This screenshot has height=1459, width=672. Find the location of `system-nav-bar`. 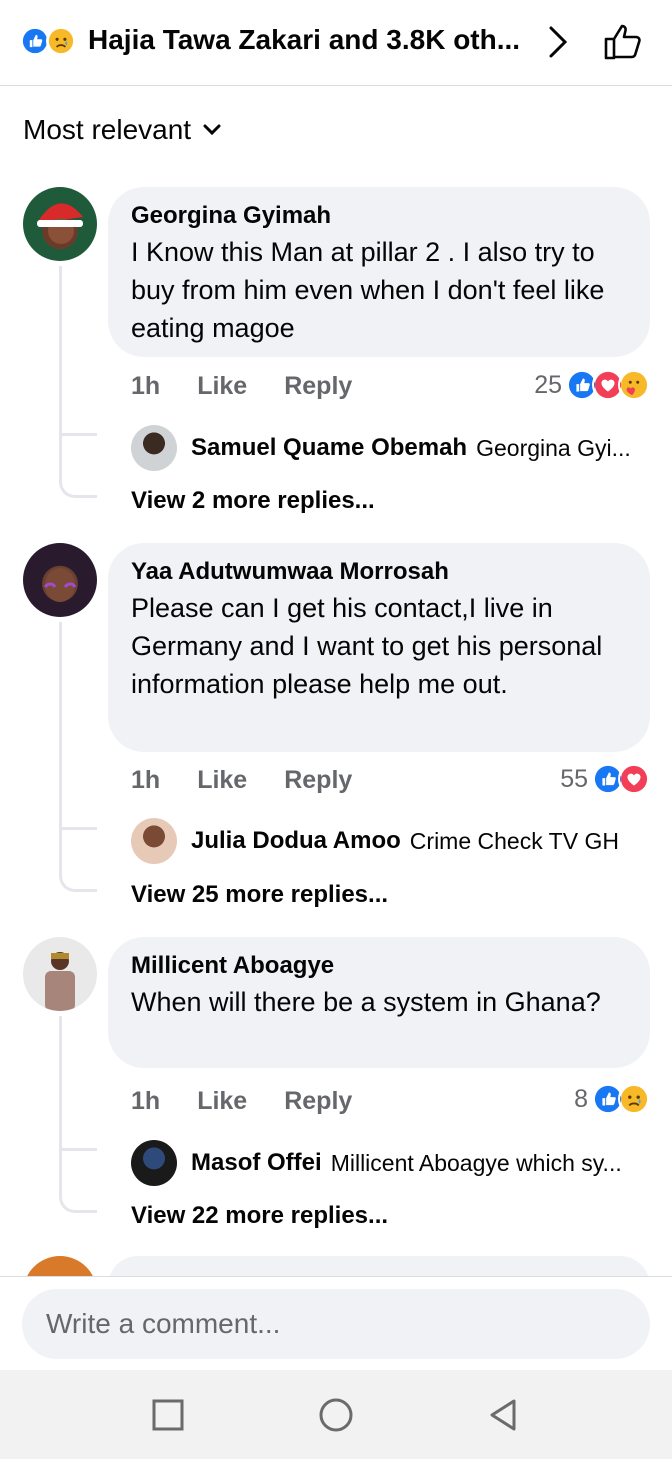

system-nav-bar is located at coordinates (336, 1414).